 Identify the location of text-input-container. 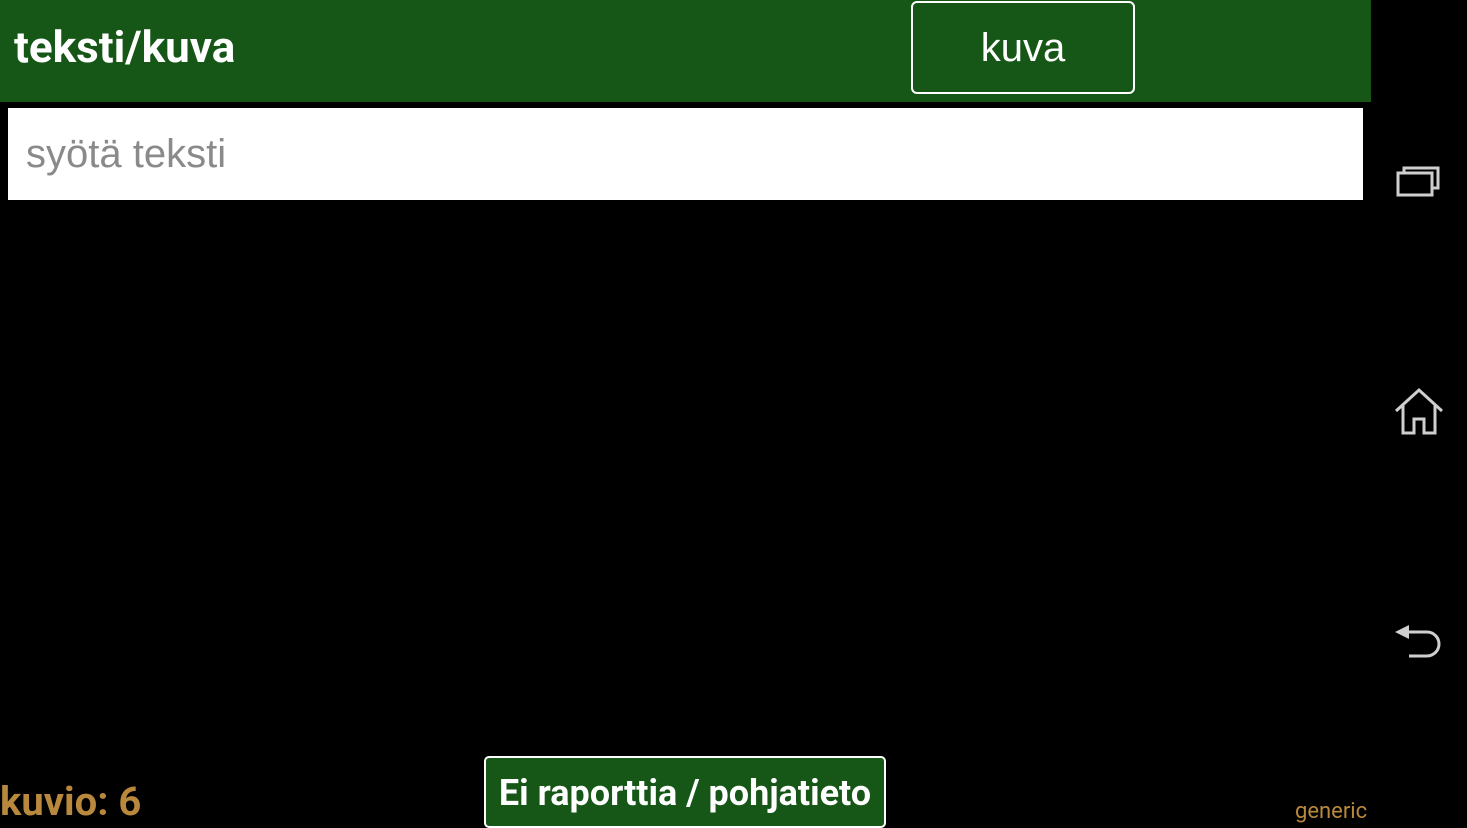
(685, 154).